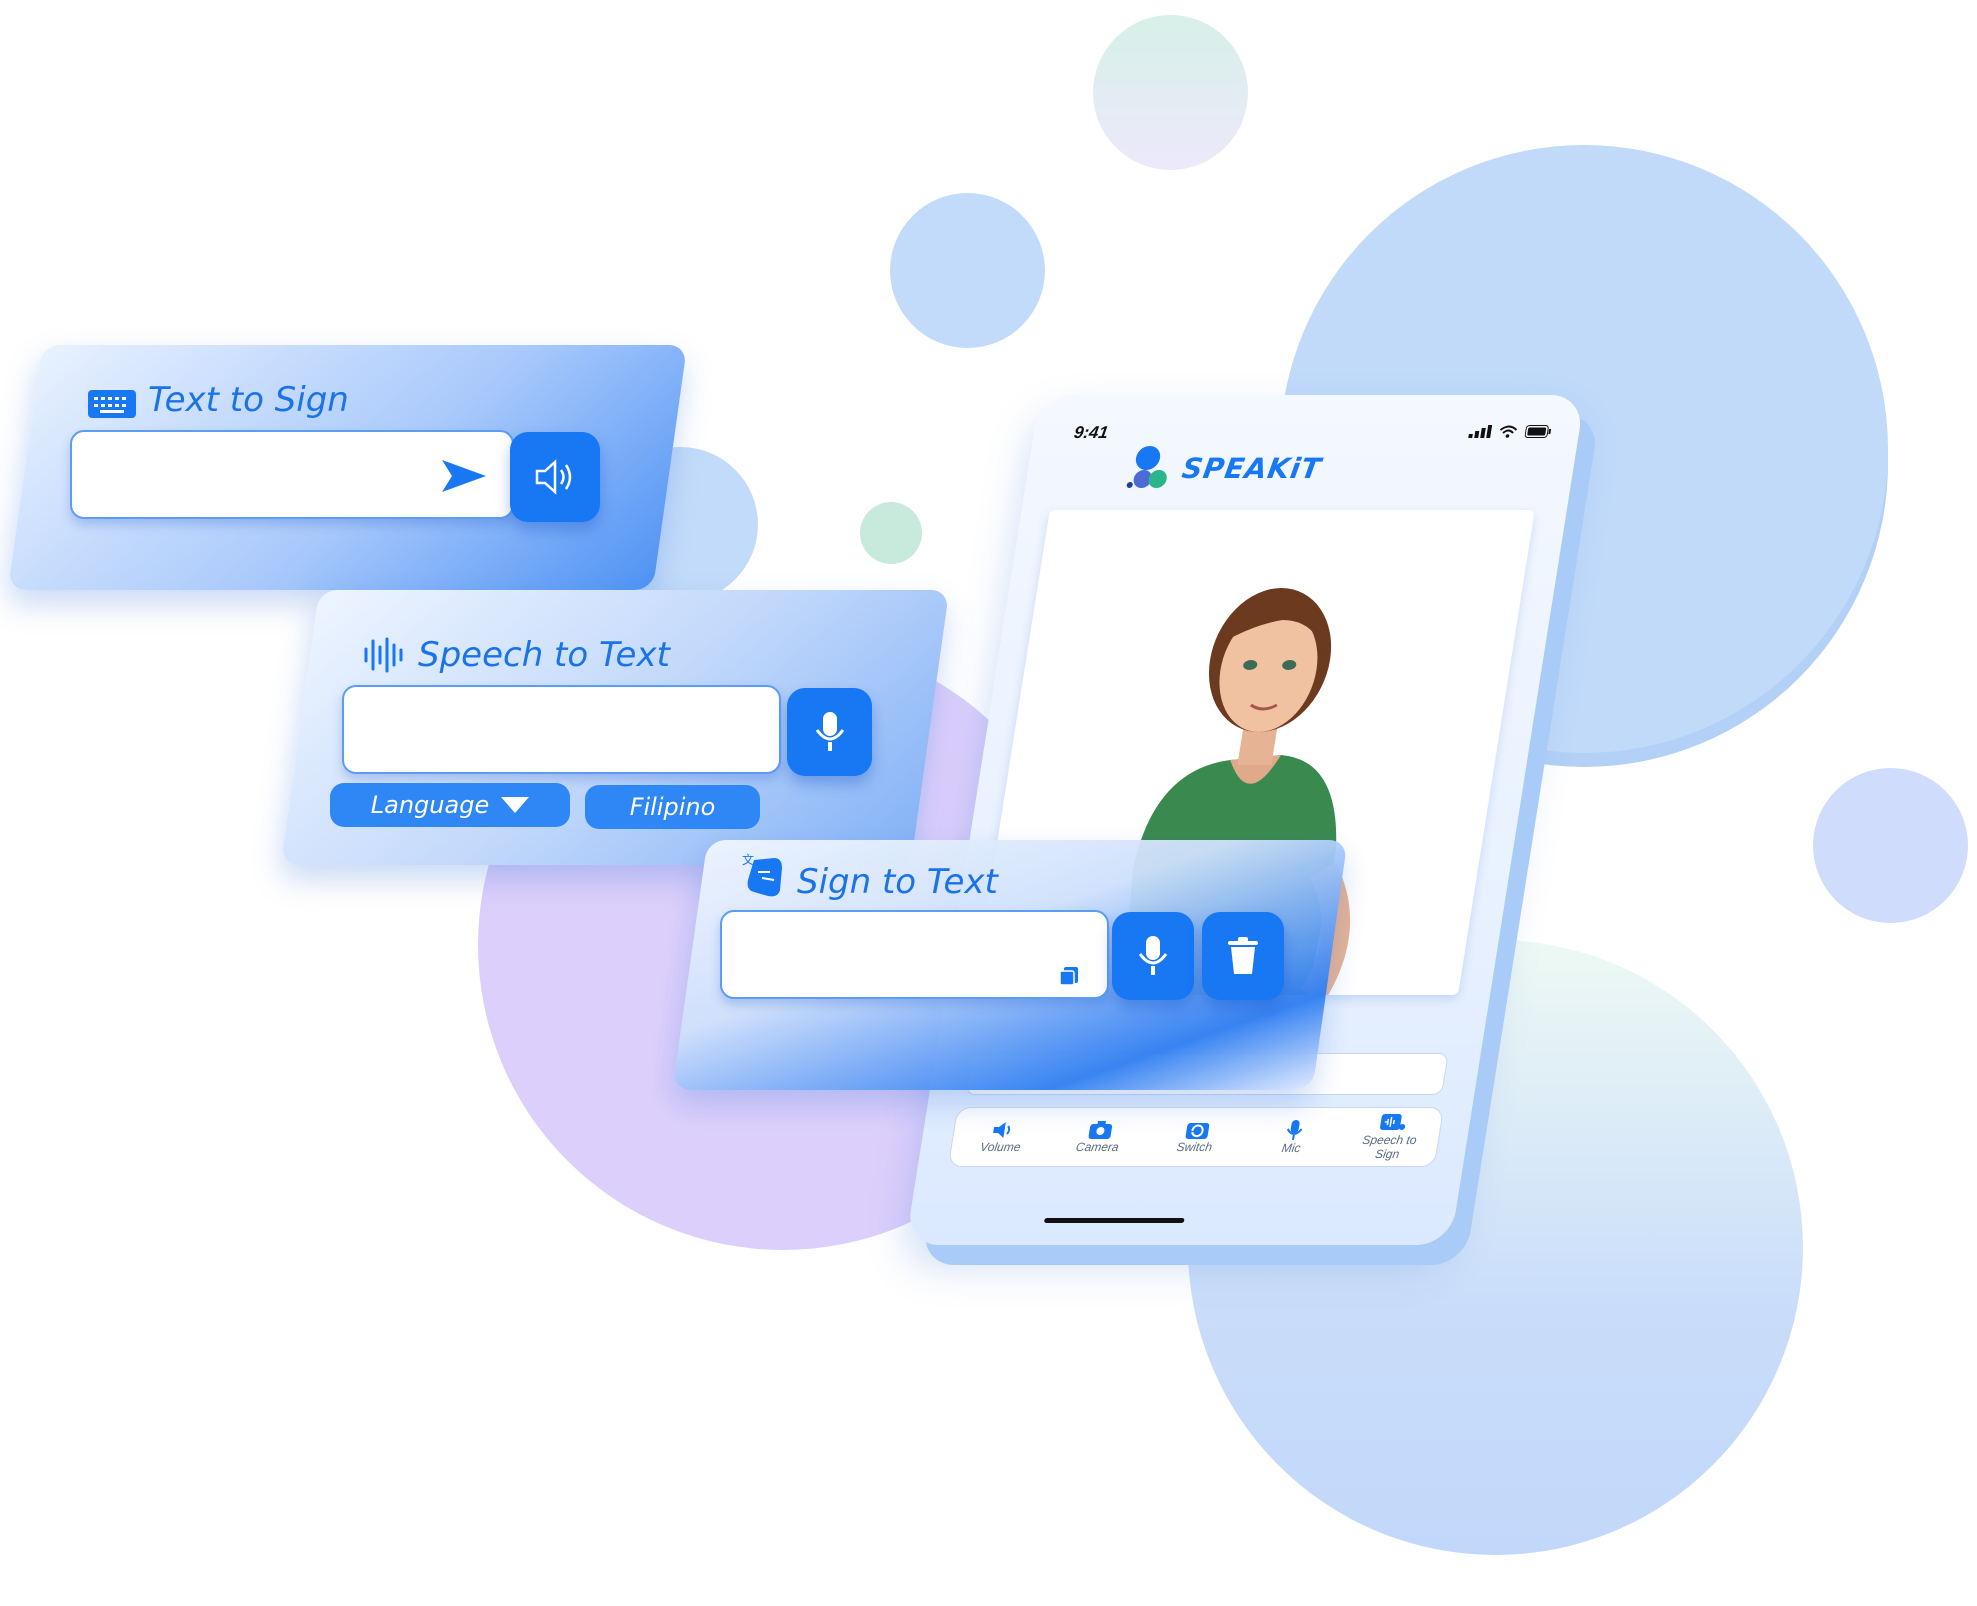 The image size is (1977, 1606). What do you see at coordinates (1392, 1122) in the screenshot?
I see `speech-to-sign-icon` at bounding box center [1392, 1122].